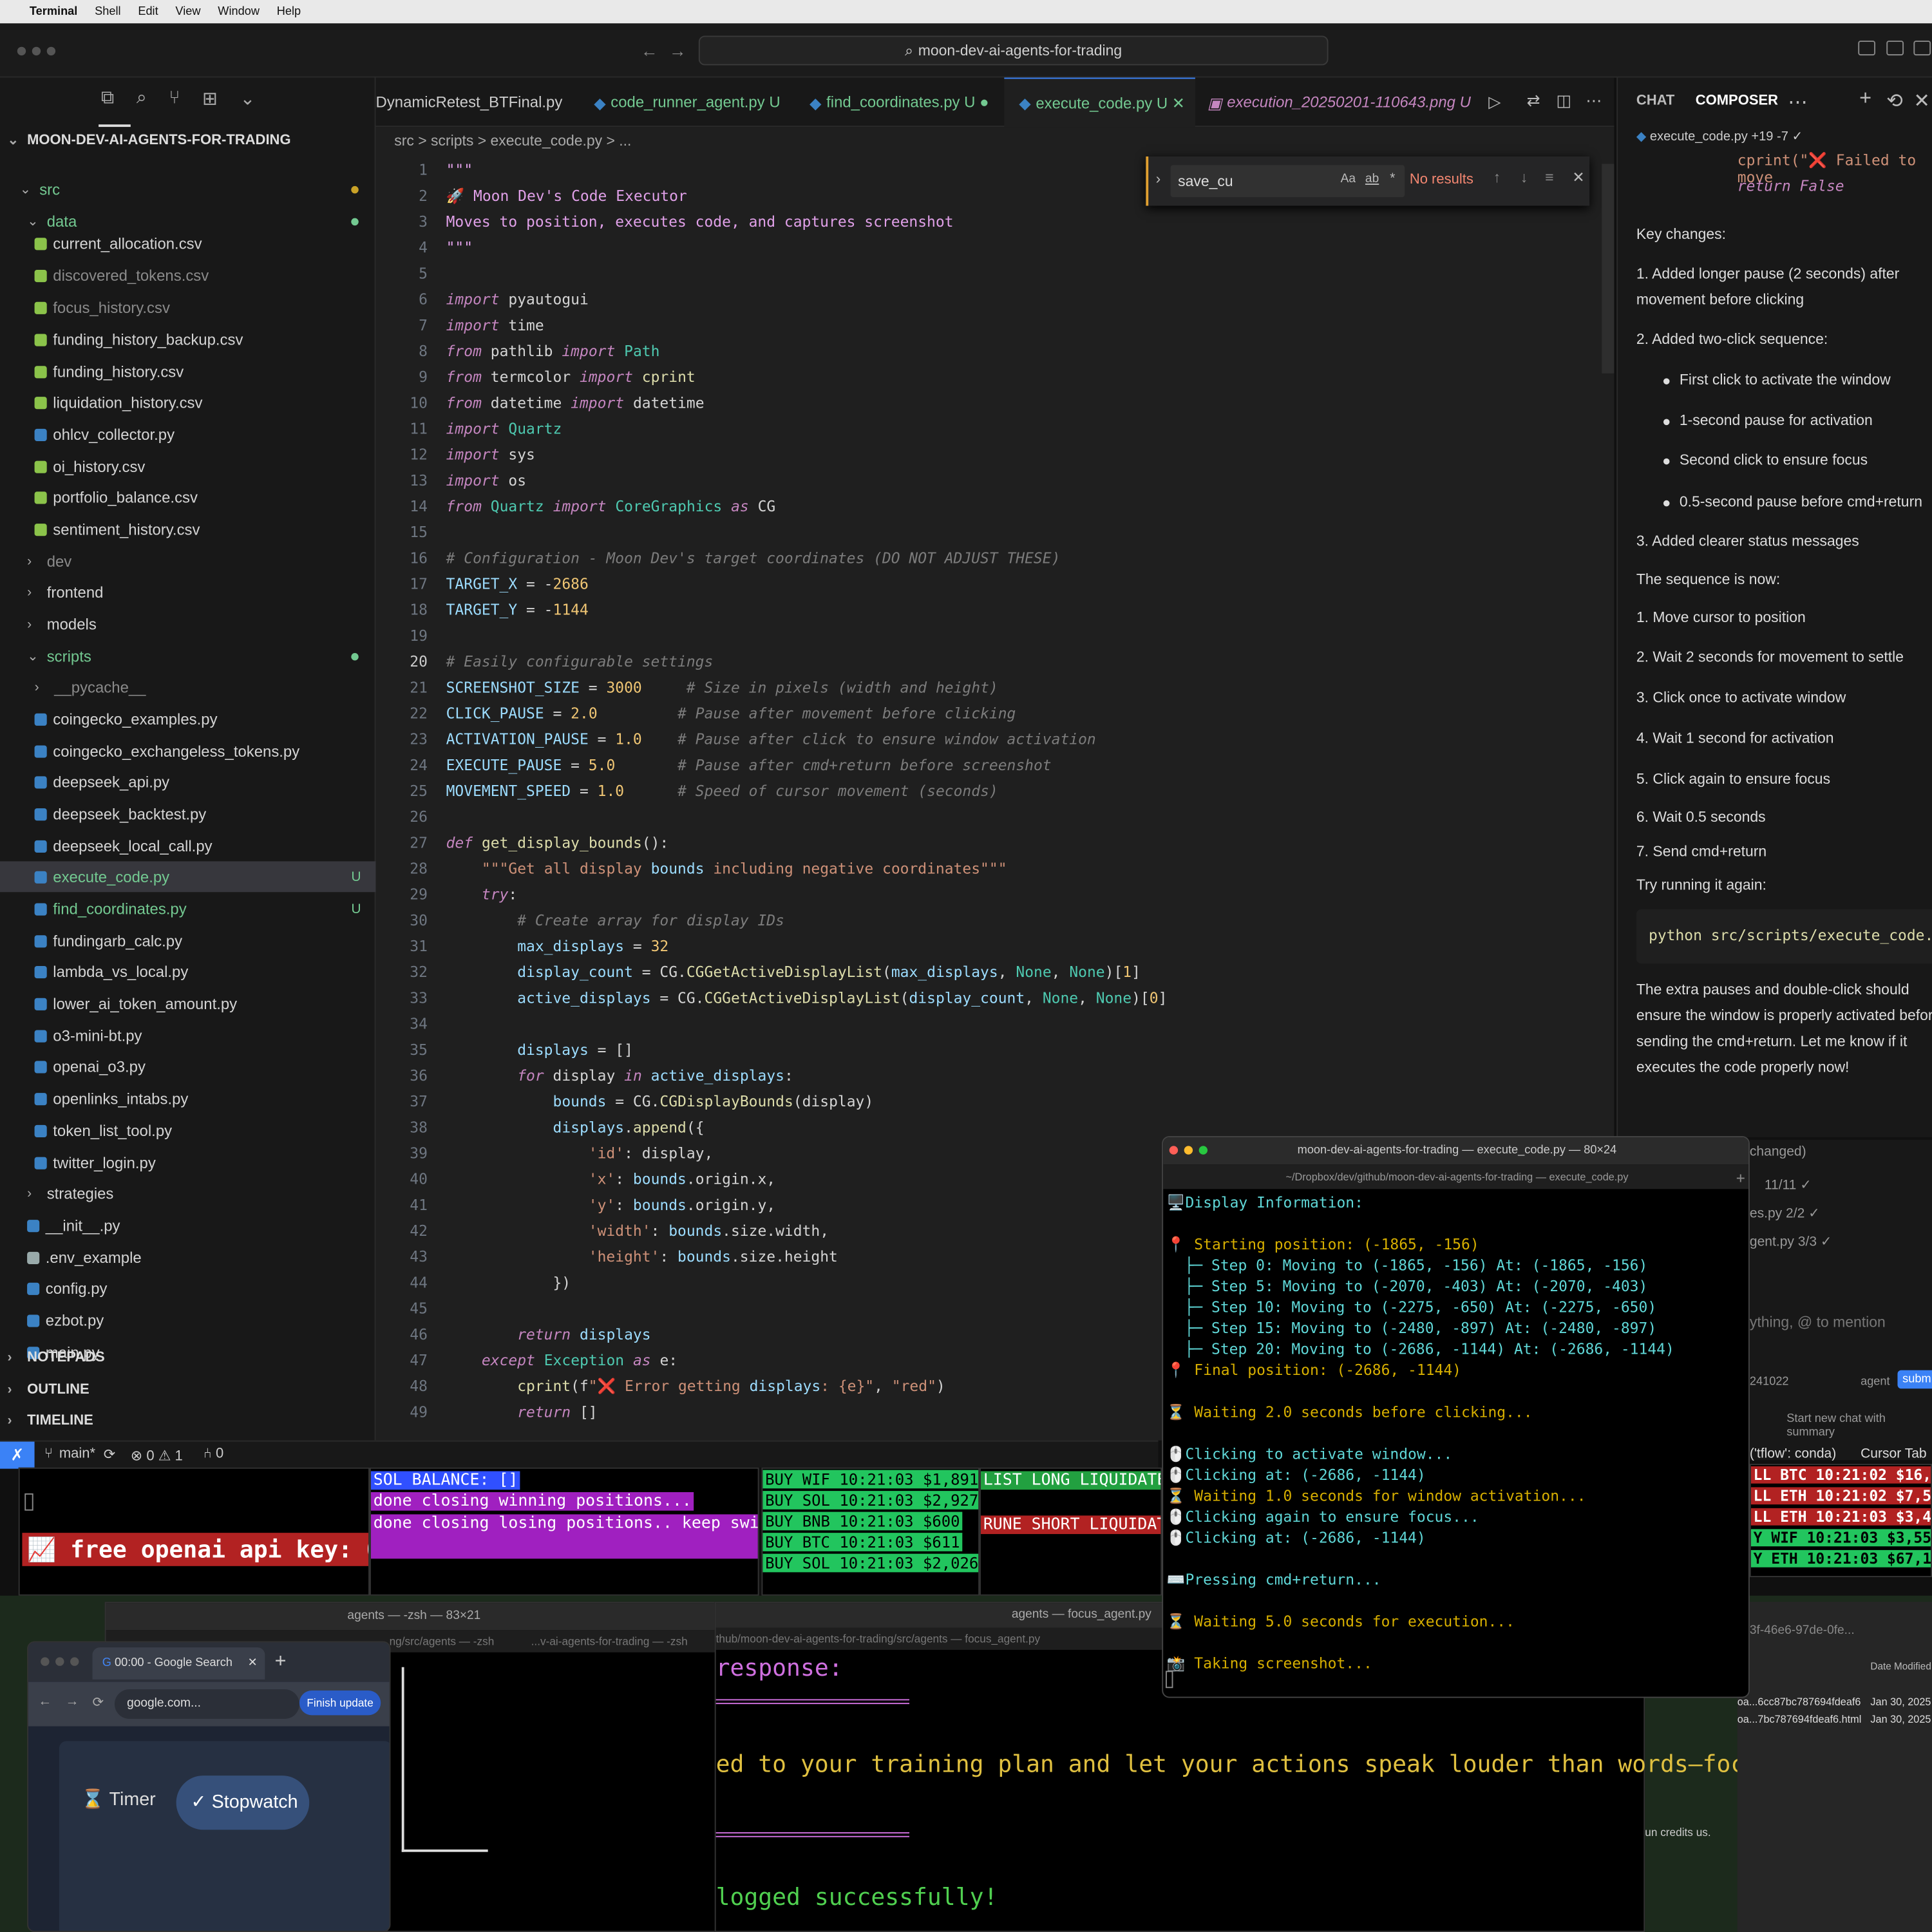 This screenshot has width=1932, height=1932. I want to click on tab-execution-png: ▣ execution_20250201-110643.png U, so click(1333, 103).